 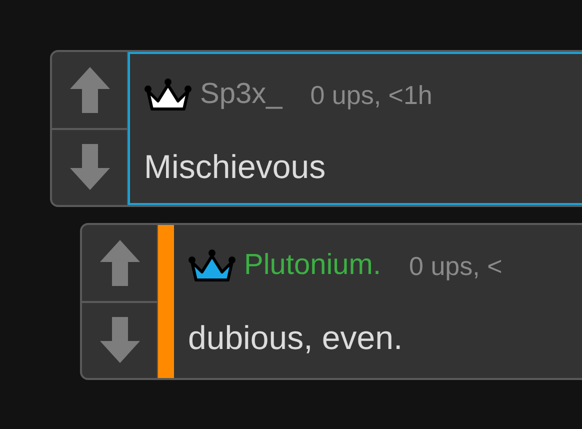 What do you see at coordinates (455, 266) in the screenshot?
I see `comment-meta: 0 ups, <` at bounding box center [455, 266].